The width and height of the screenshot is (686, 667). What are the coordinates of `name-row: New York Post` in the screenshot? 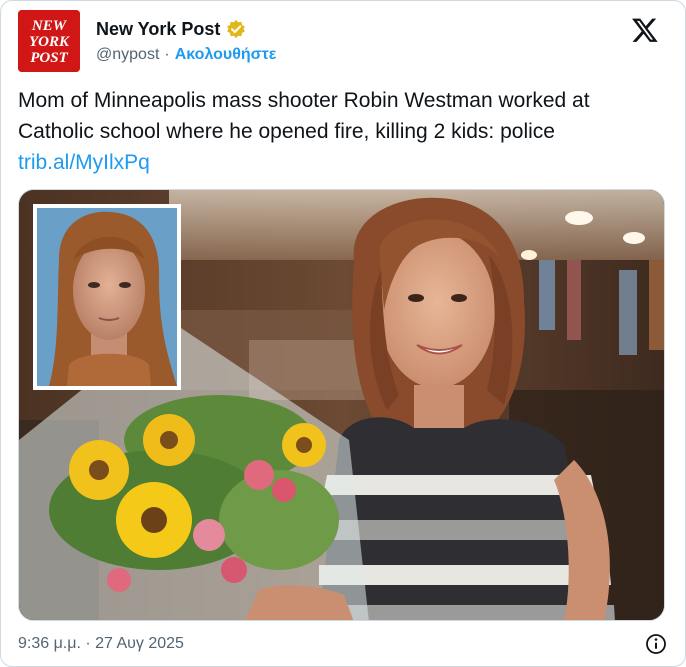 It's located at (186, 29).